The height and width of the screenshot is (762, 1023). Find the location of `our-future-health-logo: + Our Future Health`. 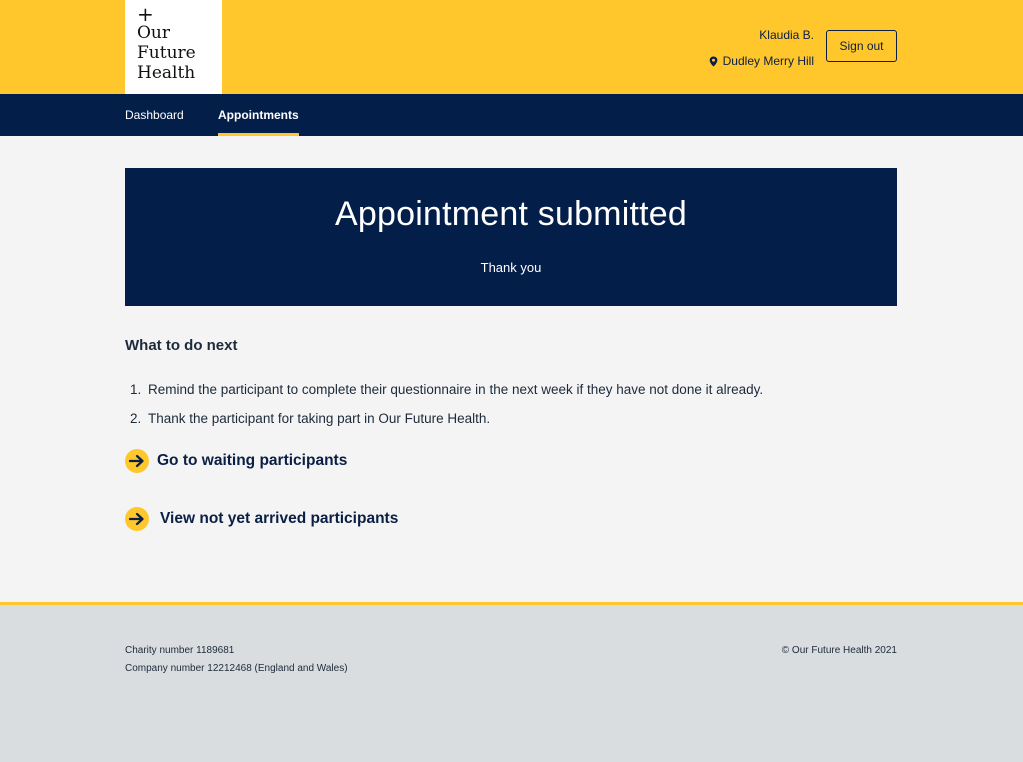

our-future-health-logo: + Our Future Health is located at coordinates (173, 47).